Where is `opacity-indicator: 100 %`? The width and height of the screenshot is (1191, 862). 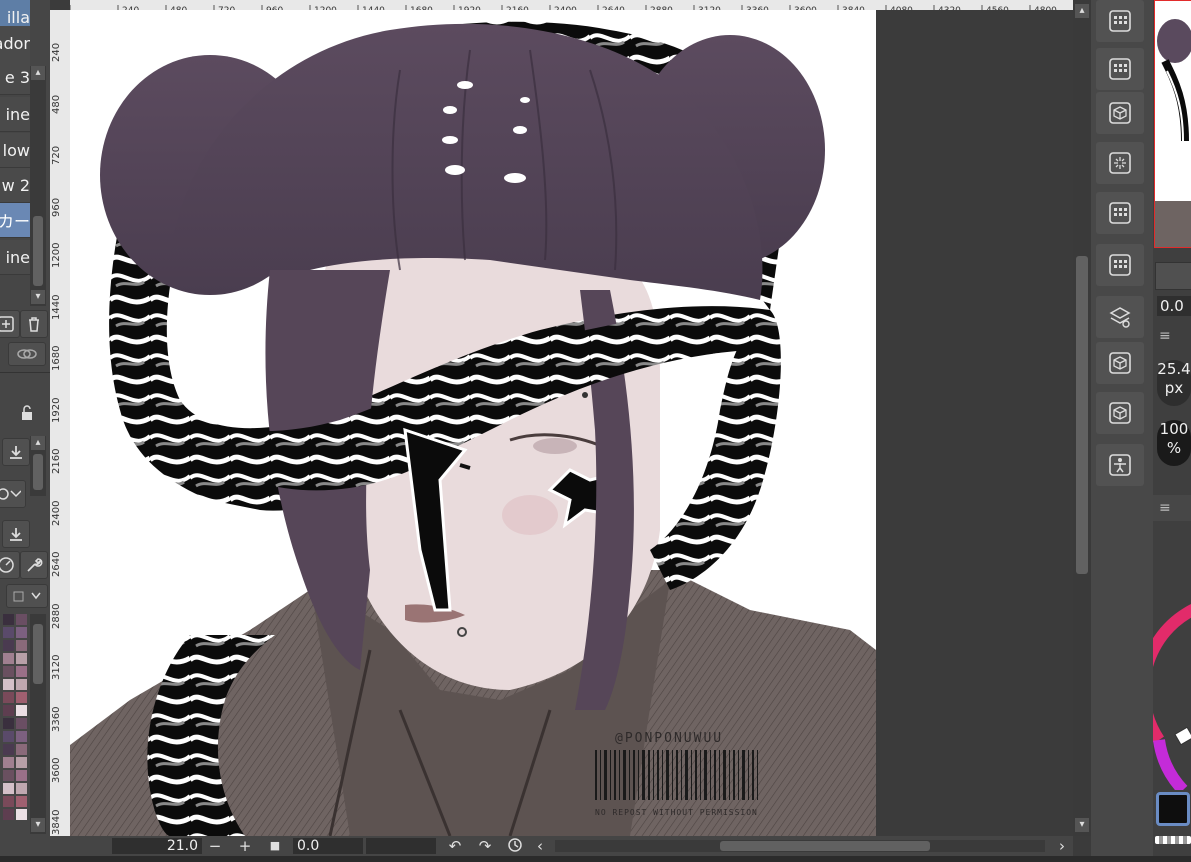 opacity-indicator: 100 % is located at coordinates (1174, 443).